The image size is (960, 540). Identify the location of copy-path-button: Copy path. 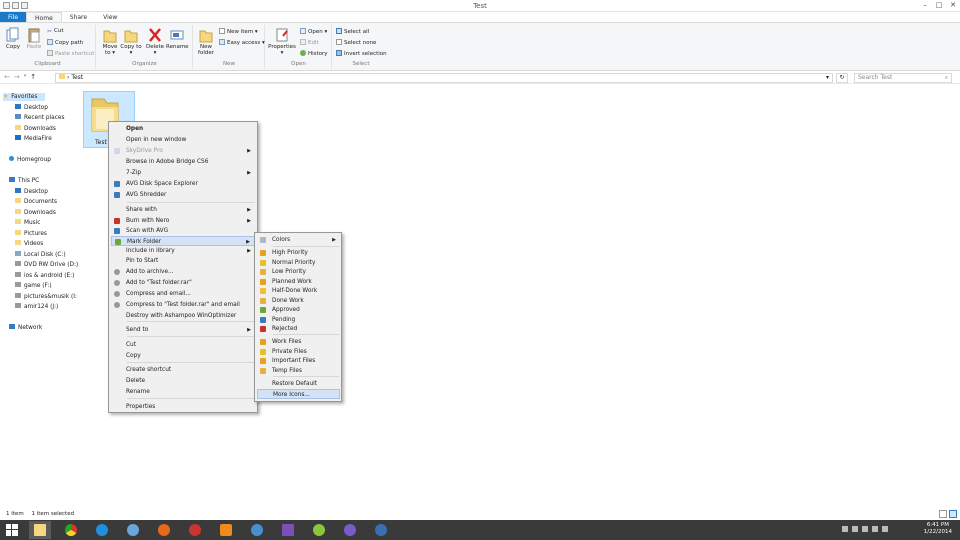
(65, 43).